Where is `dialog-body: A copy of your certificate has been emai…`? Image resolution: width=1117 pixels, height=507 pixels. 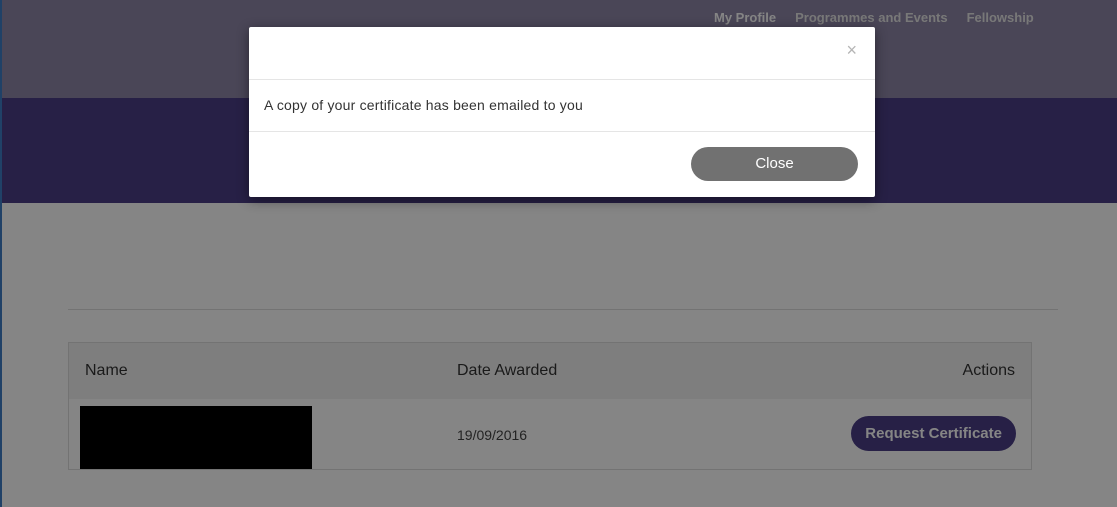
dialog-body: A copy of your certificate has been emai… is located at coordinates (562, 106).